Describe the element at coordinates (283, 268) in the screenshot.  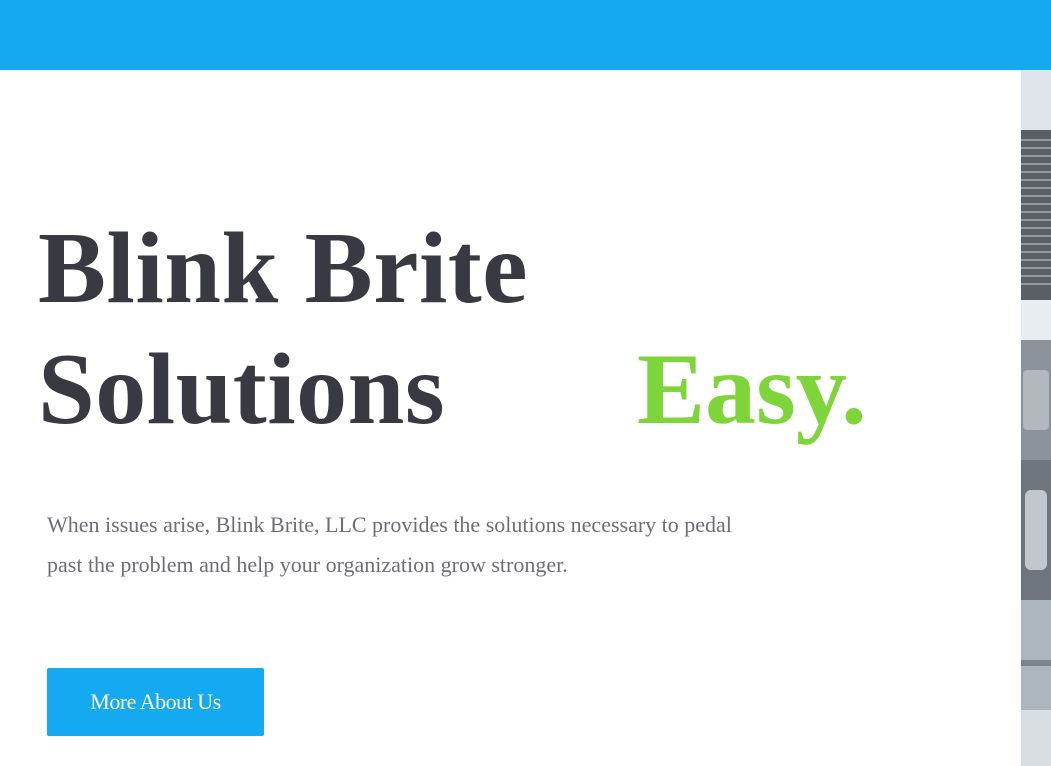
I see `hero-title-line1: Blink Brite` at that location.